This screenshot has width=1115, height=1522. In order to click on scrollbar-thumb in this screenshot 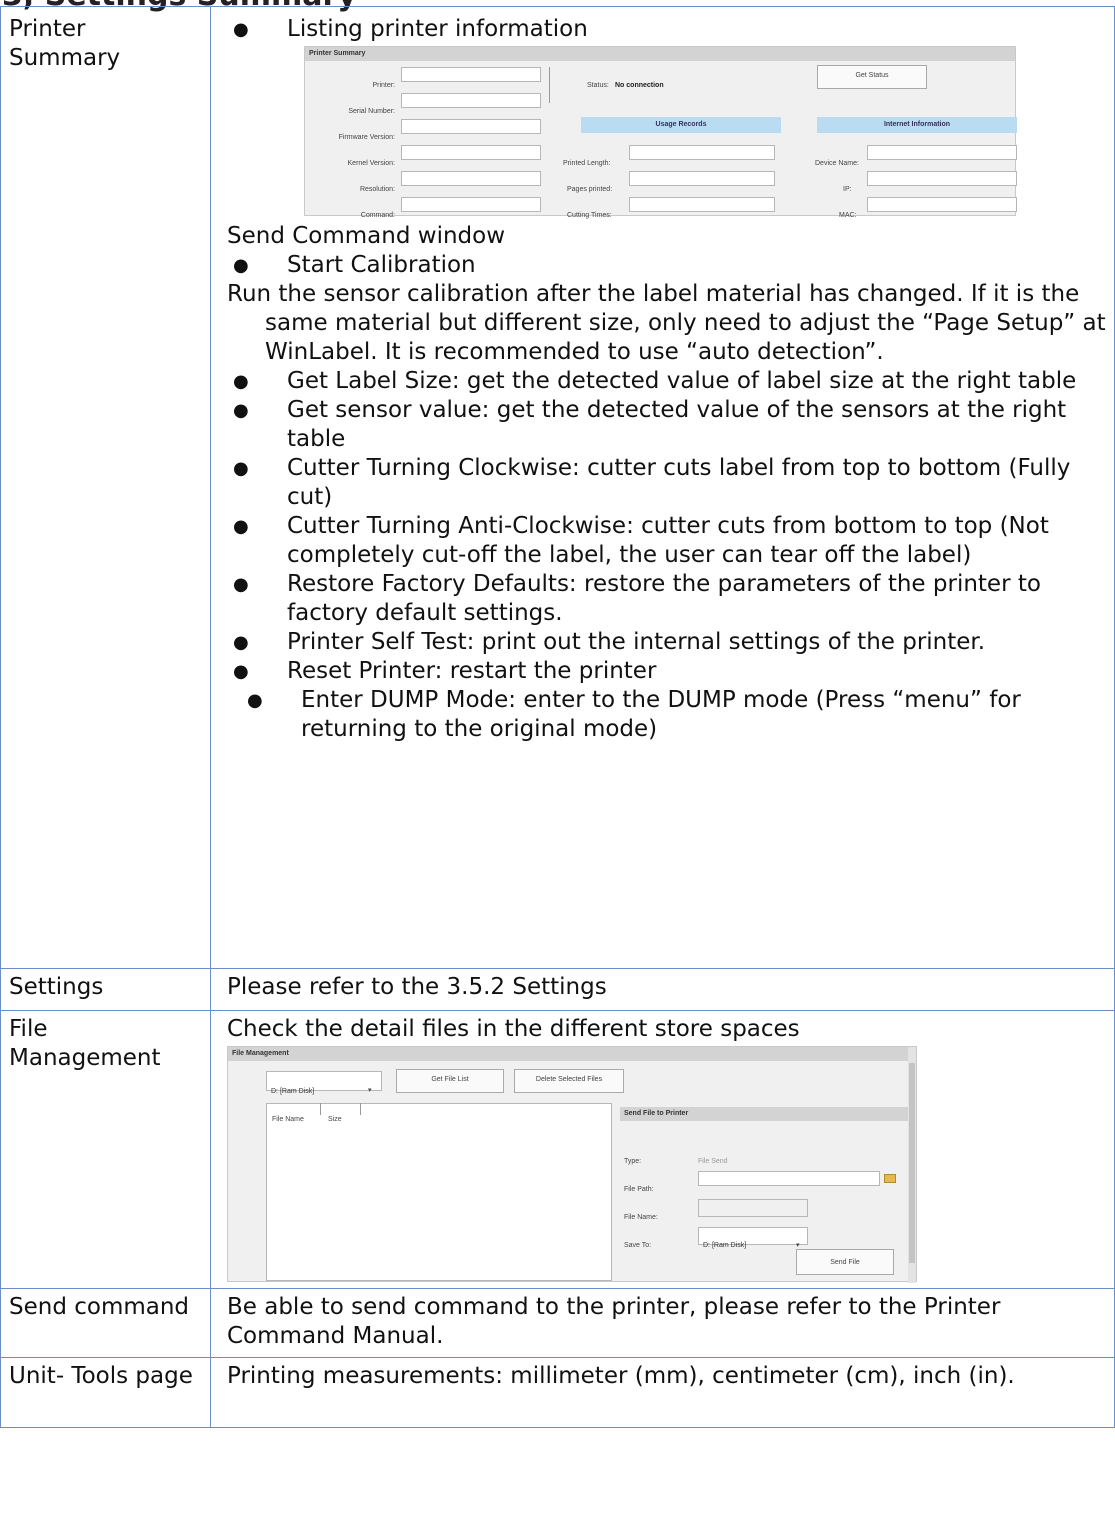, I will do `click(912, 1163)`.